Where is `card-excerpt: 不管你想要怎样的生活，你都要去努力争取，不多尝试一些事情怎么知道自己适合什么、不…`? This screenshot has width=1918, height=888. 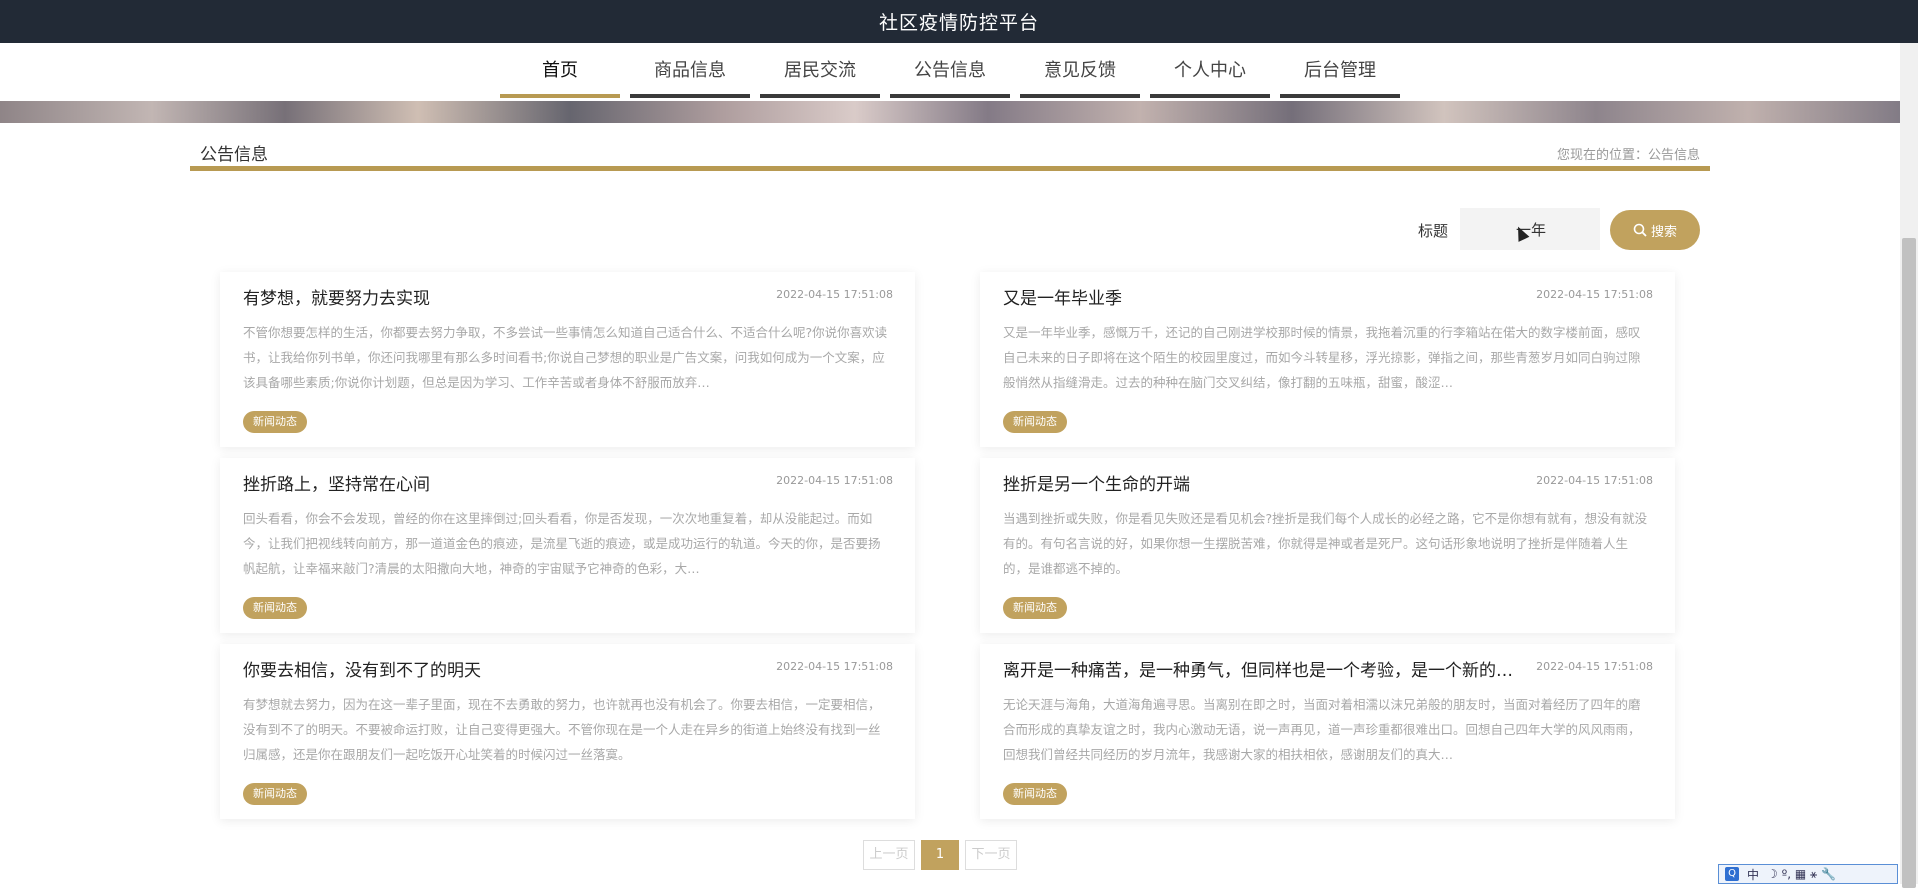 card-excerpt: 不管你想要怎样的生活，你都要去努力争取，不多尝试一些事情怎么知道自己适合什么、不… is located at coordinates (565, 357).